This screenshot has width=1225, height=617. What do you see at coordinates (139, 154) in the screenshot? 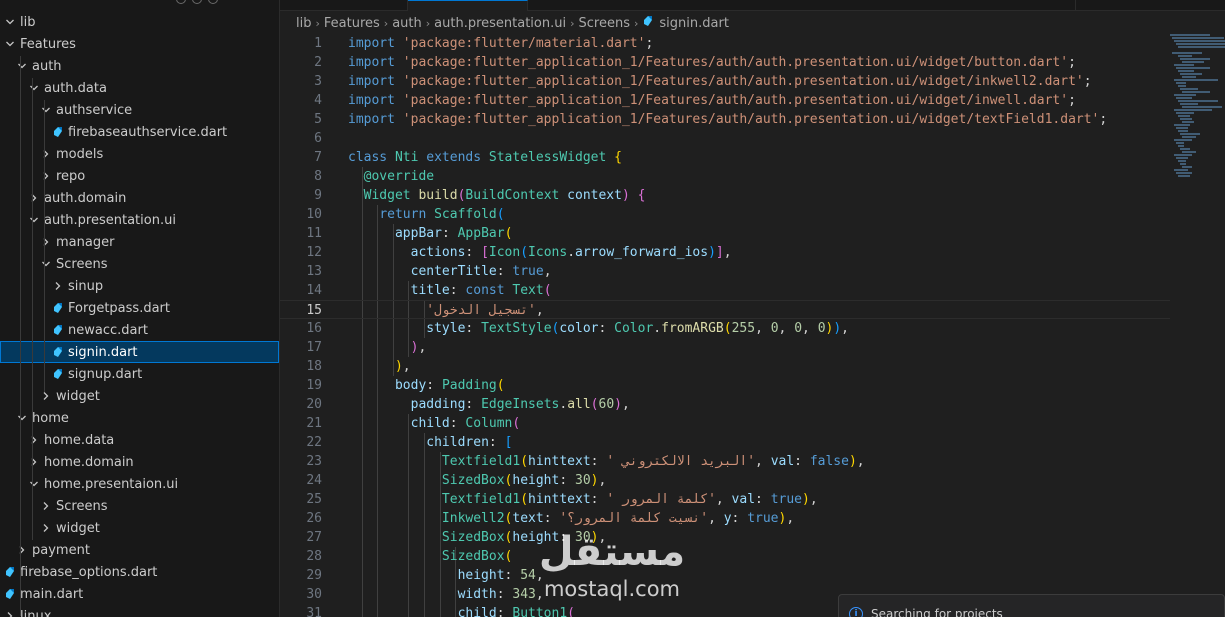
I see `folder-item: models` at bounding box center [139, 154].